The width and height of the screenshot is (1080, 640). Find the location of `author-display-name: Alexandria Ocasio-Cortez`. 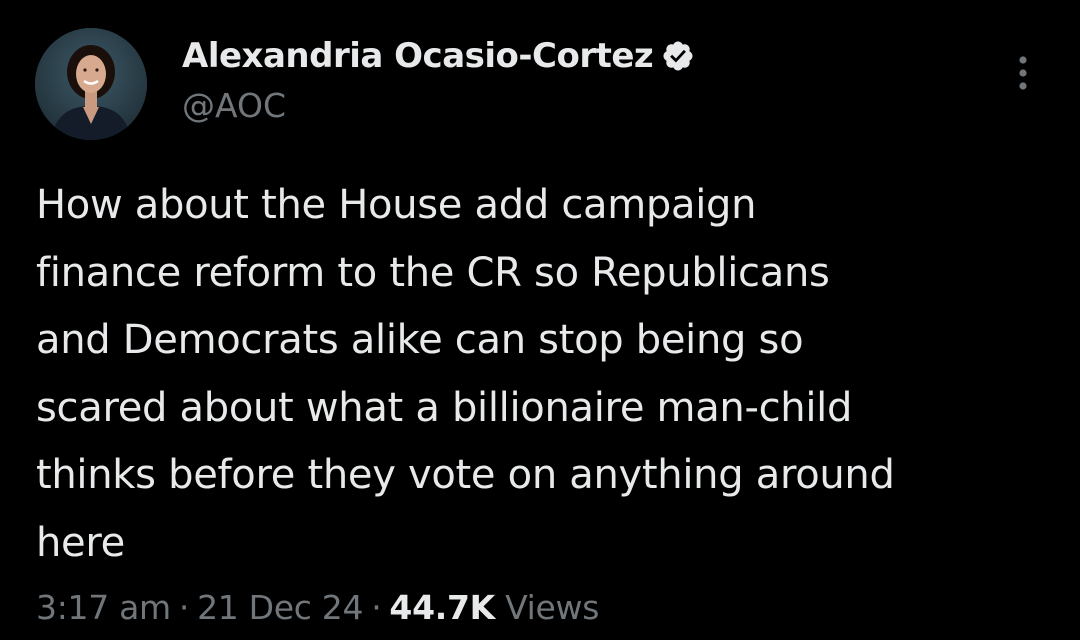

author-display-name: Alexandria Ocasio-Cortez is located at coordinates (418, 56).